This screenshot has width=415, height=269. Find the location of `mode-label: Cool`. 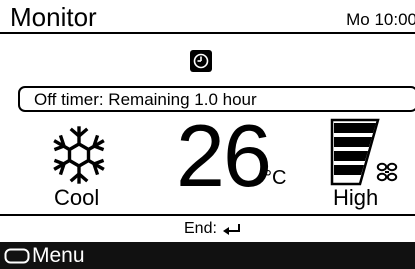

mode-label: Cool is located at coordinates (77, 197).